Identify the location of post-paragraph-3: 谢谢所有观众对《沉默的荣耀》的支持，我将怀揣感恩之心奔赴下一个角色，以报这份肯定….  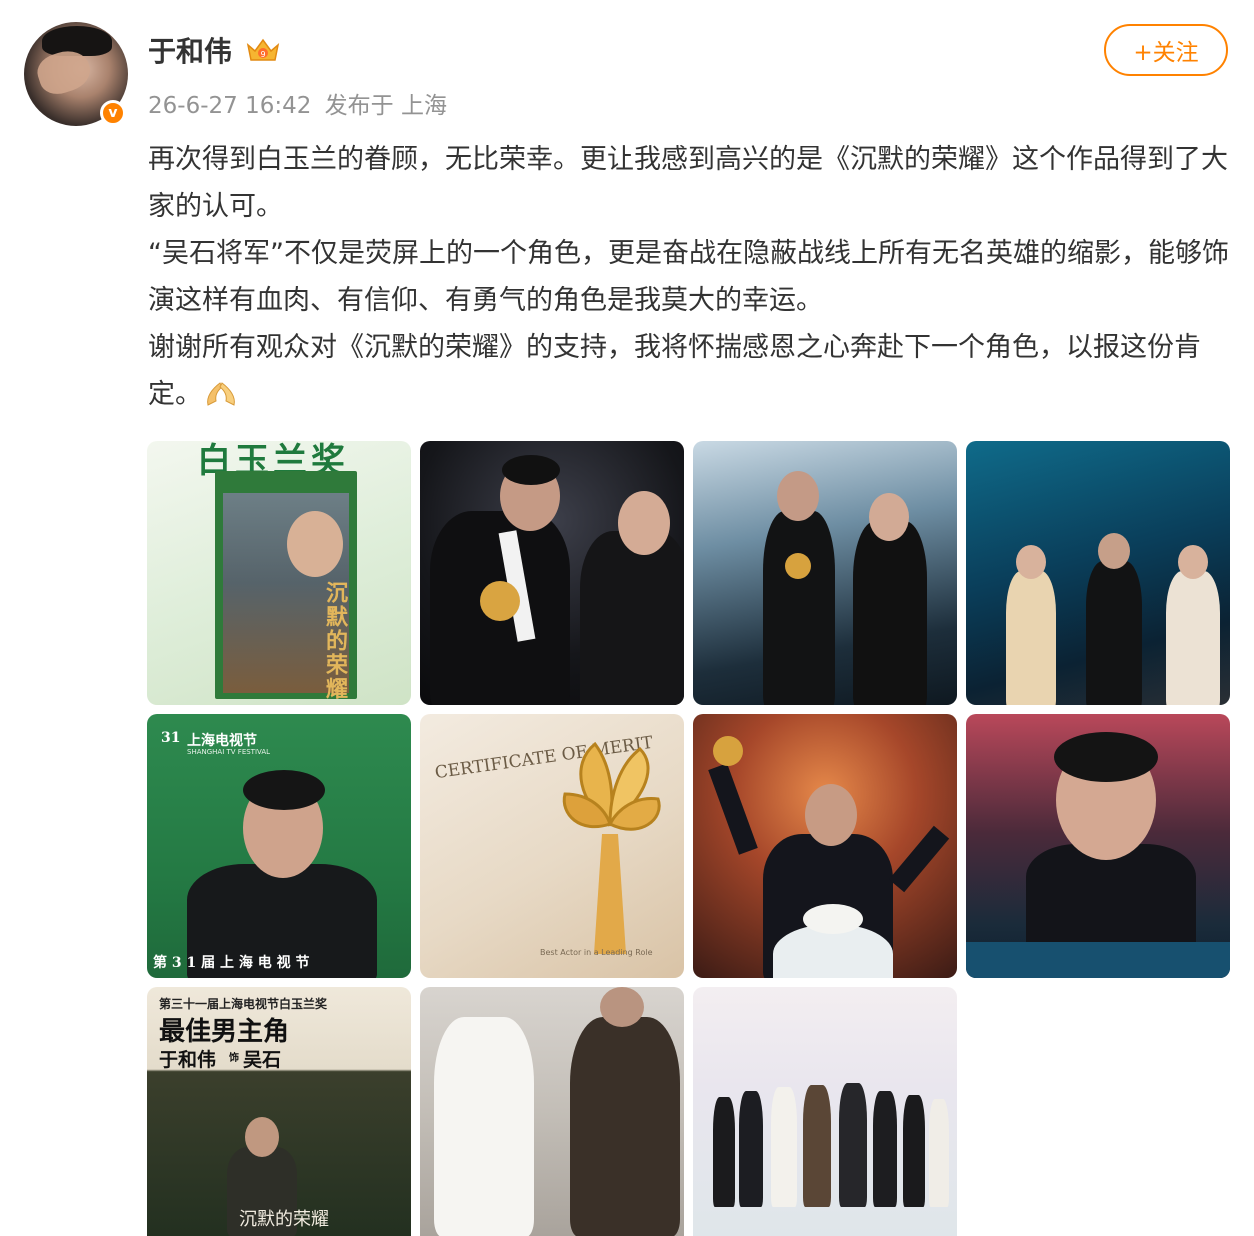
(693, 371).